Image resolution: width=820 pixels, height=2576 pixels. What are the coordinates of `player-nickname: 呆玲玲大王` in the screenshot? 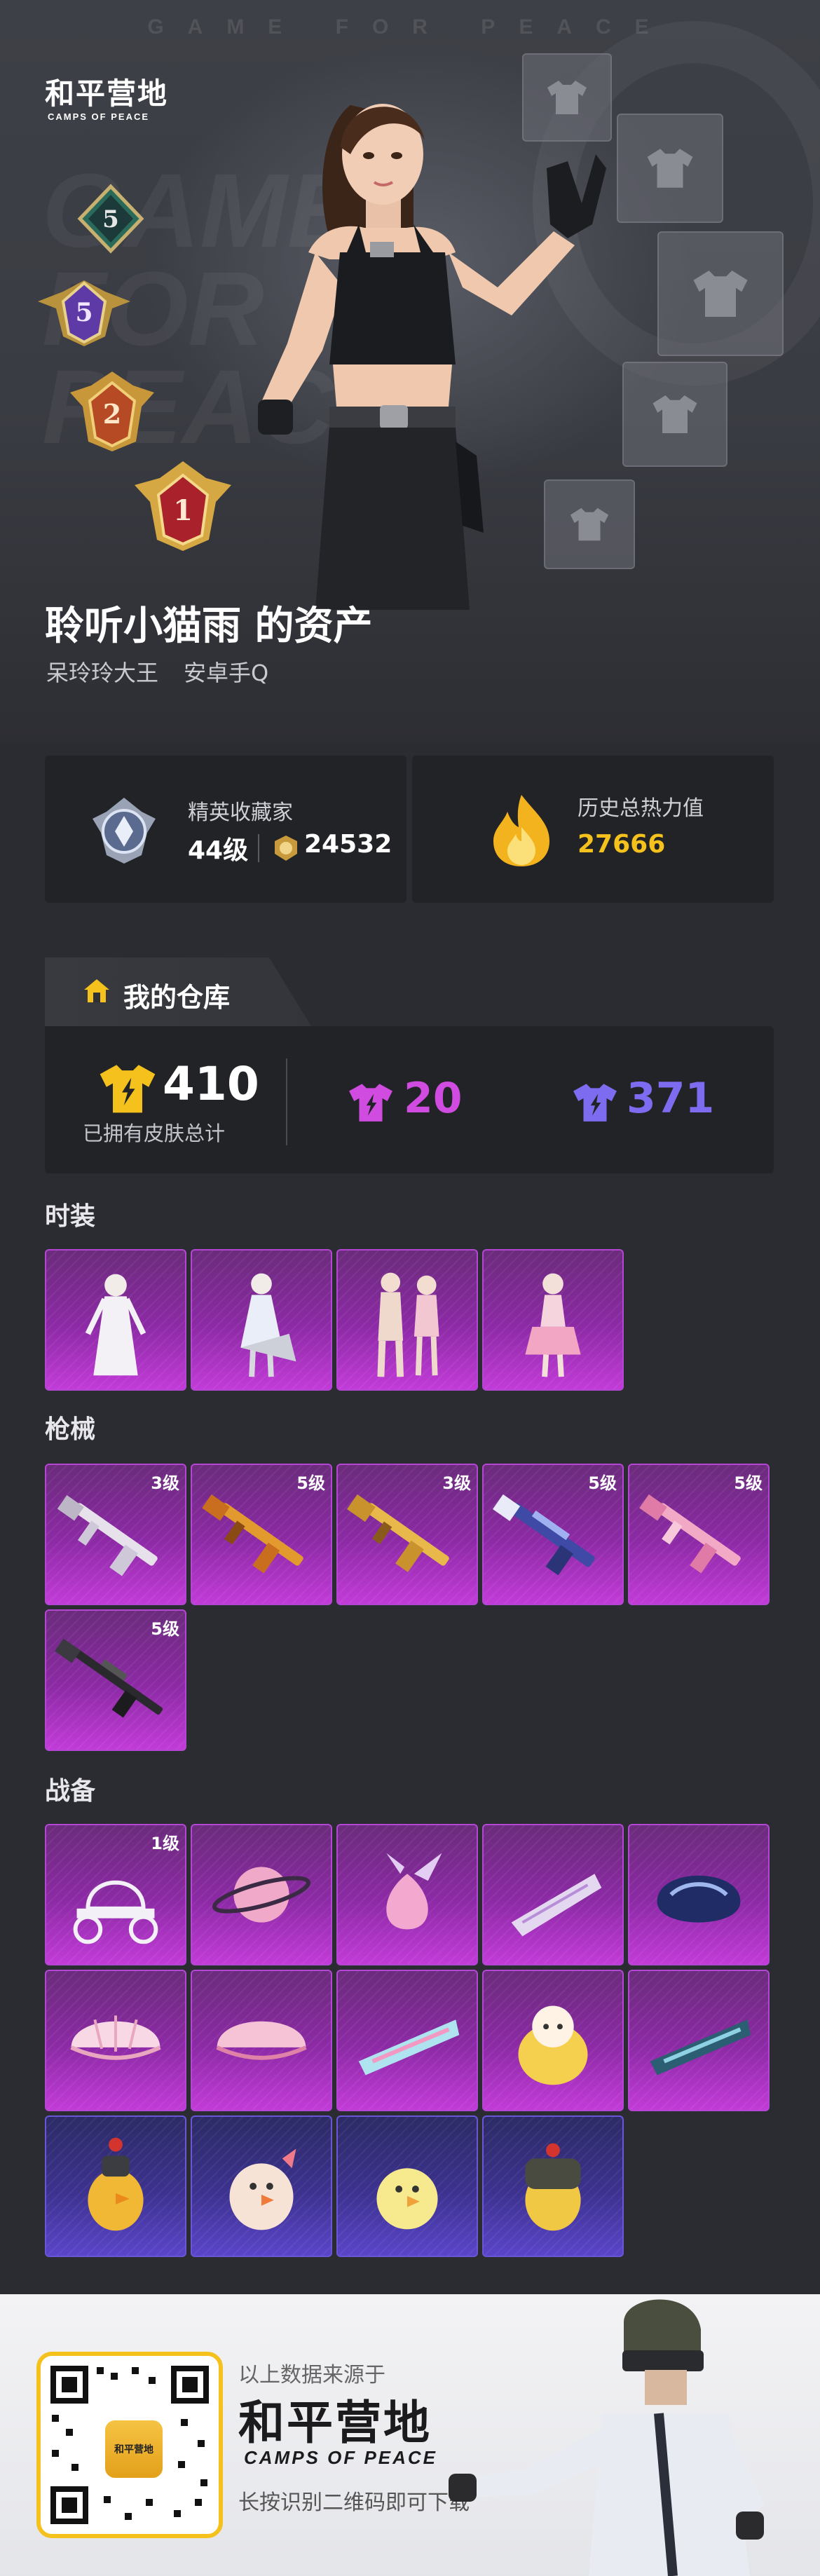 It's located at (102, 673).